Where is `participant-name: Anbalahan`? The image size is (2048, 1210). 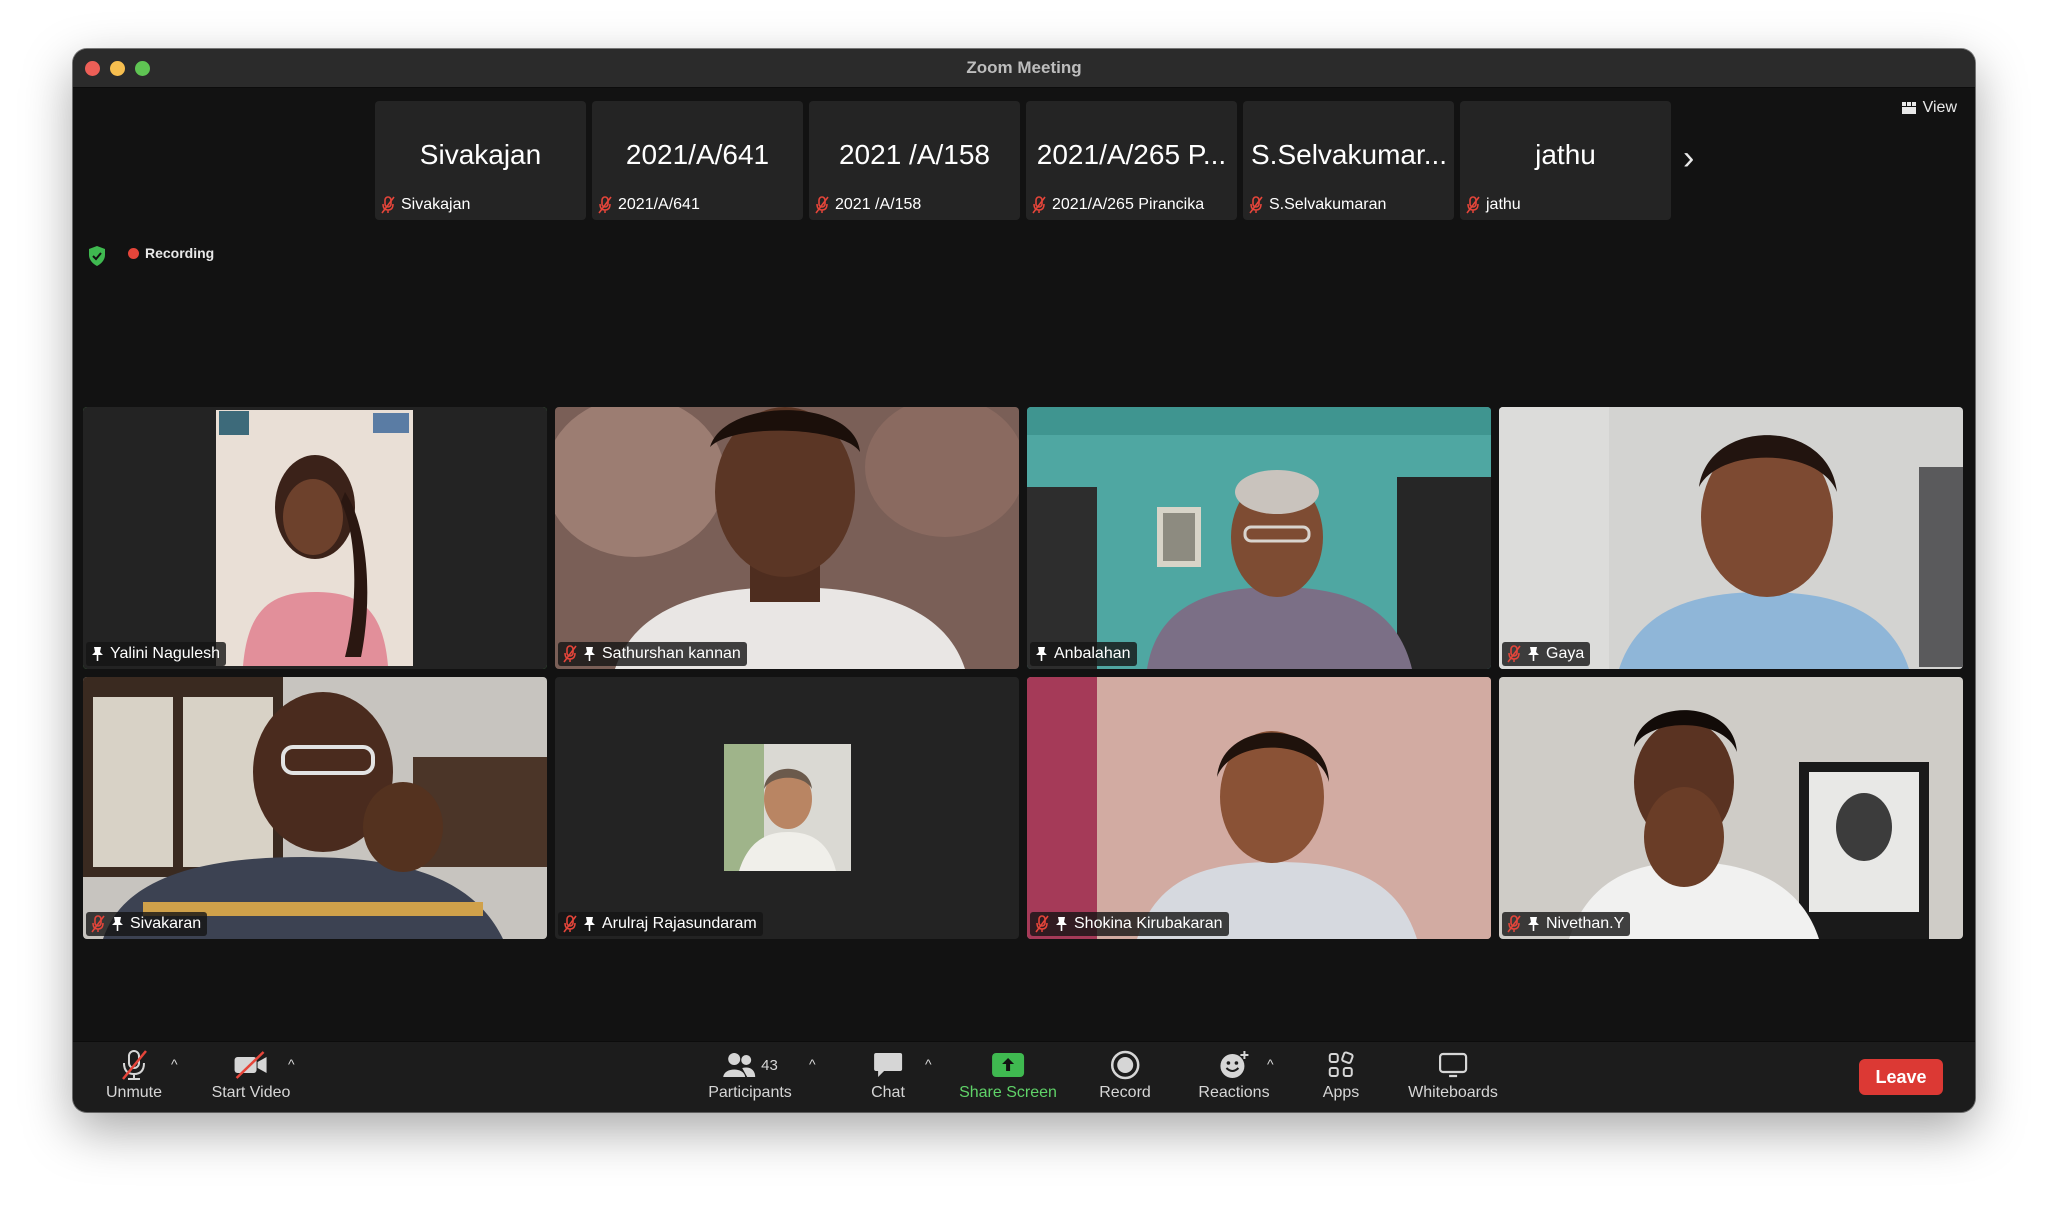 participant-name: Anbalahan is located at coordinates (1092, 653).